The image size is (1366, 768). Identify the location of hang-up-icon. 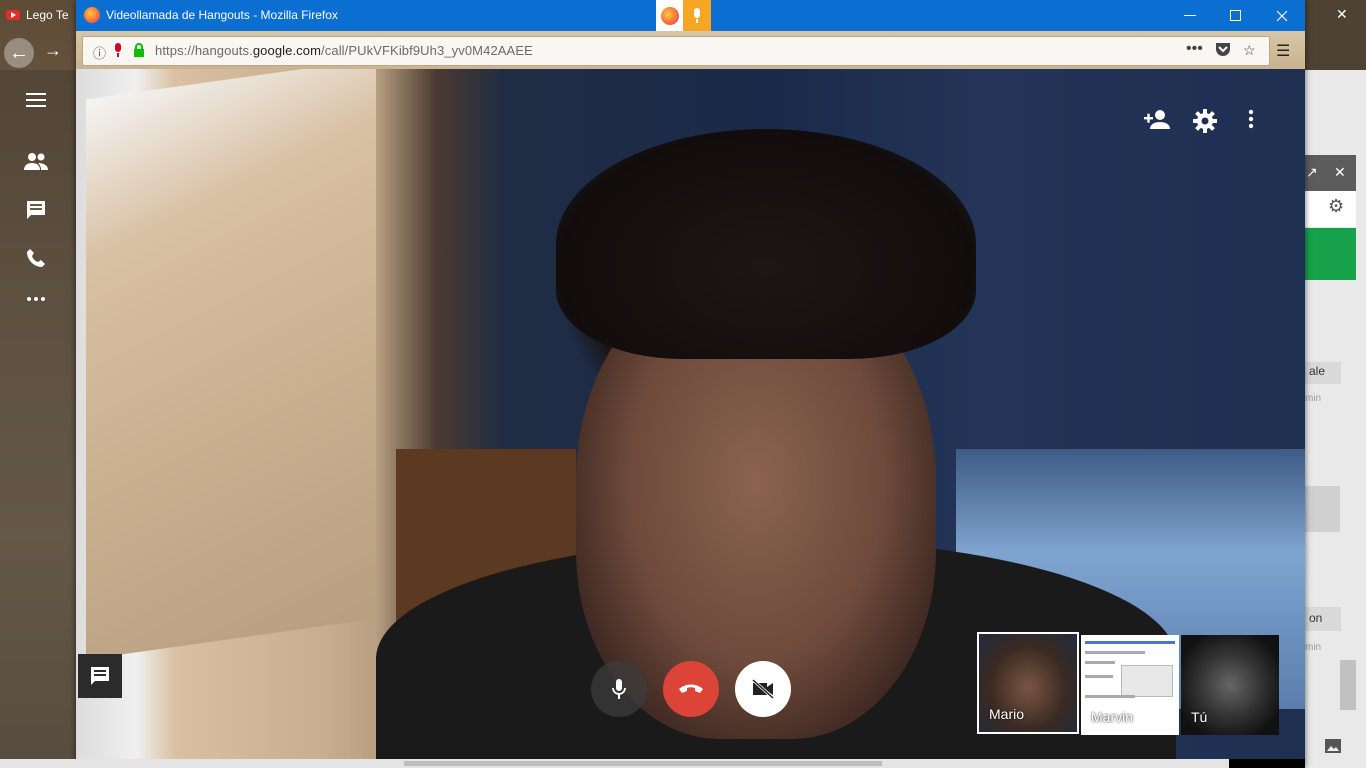
(691, 688).